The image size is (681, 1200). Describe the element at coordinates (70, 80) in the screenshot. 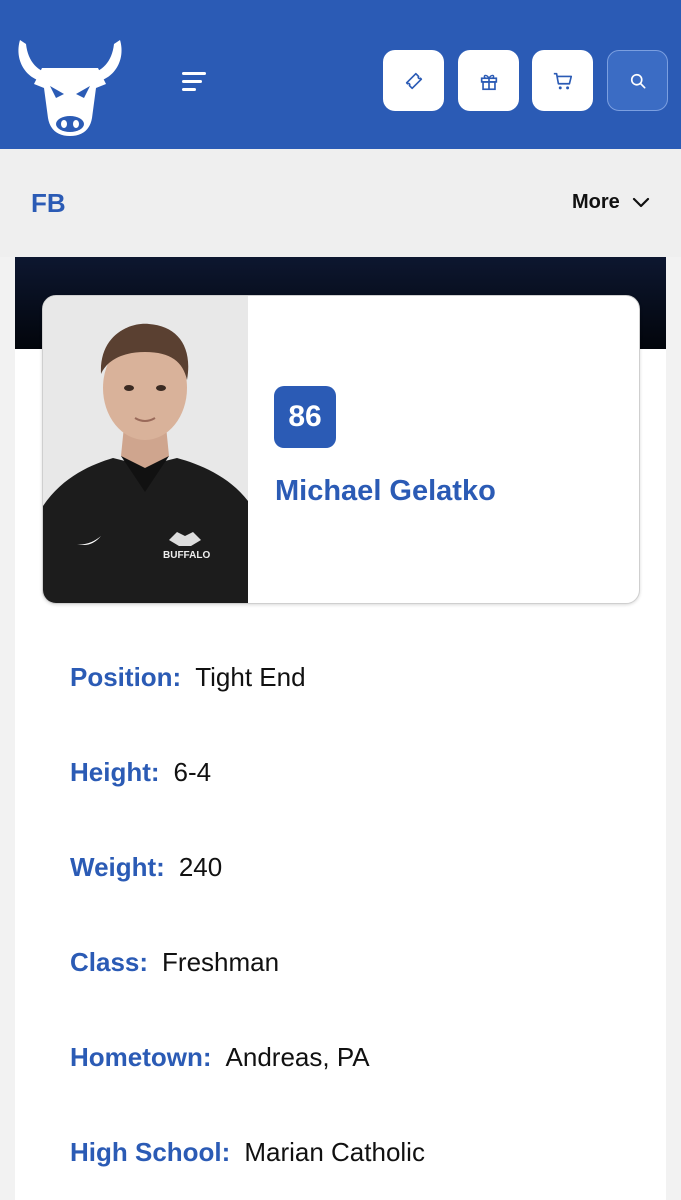

I see `bull-logo` at that location.